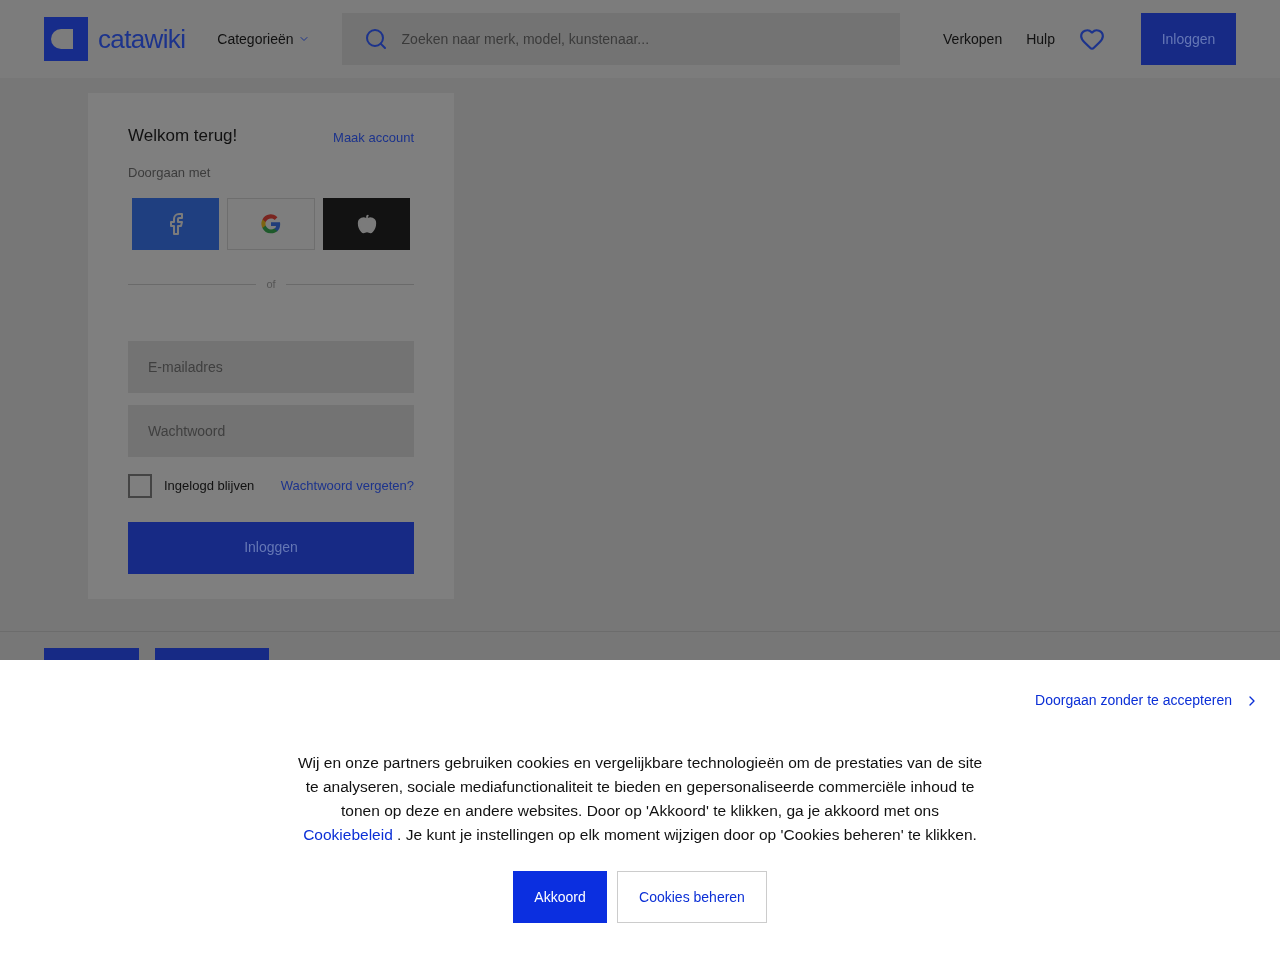 The width and height of the screenshot is (1280, 960). What do you see at coordinates (1188, 39) in the screenshot?
I see `login-button: Inloggen` at bounding box center [1188, 39].